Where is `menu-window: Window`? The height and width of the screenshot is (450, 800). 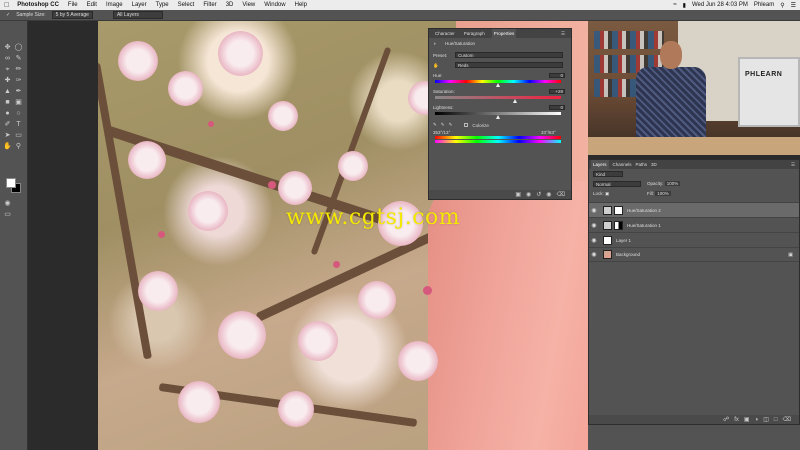
menu-window: Window is located at coordinates (274, 5).